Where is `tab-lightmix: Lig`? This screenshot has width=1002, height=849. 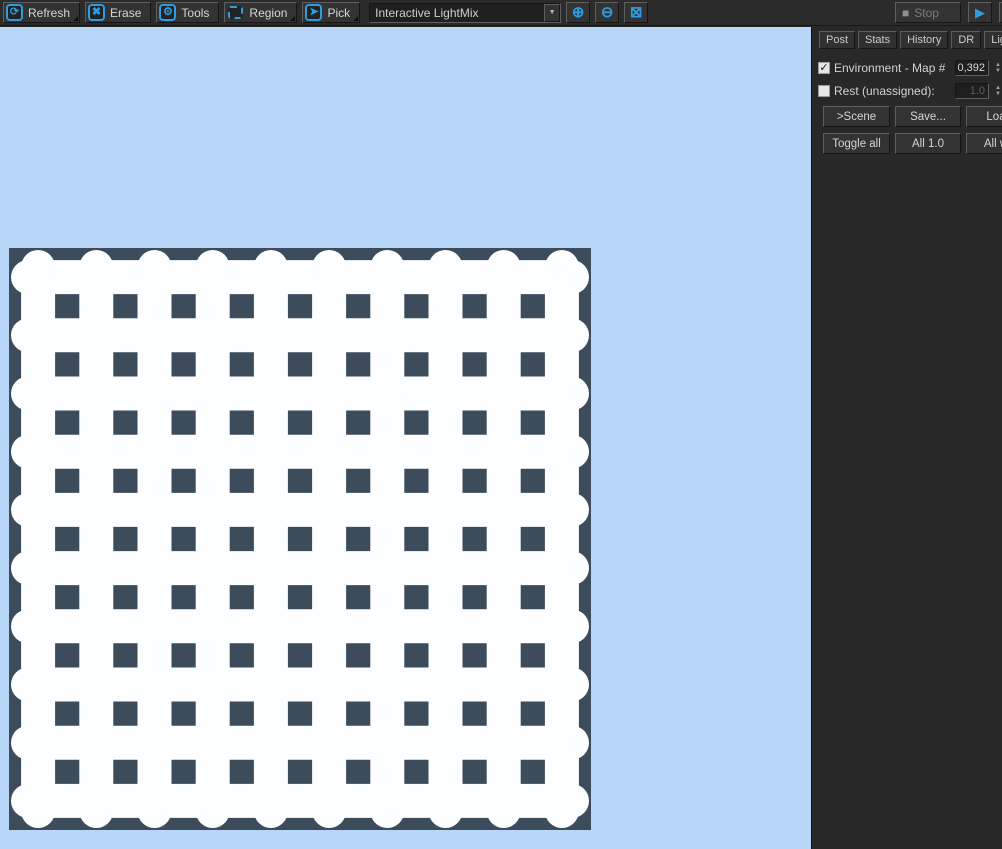
tab-lightmix: Lig is located at coordinates (993, 40).